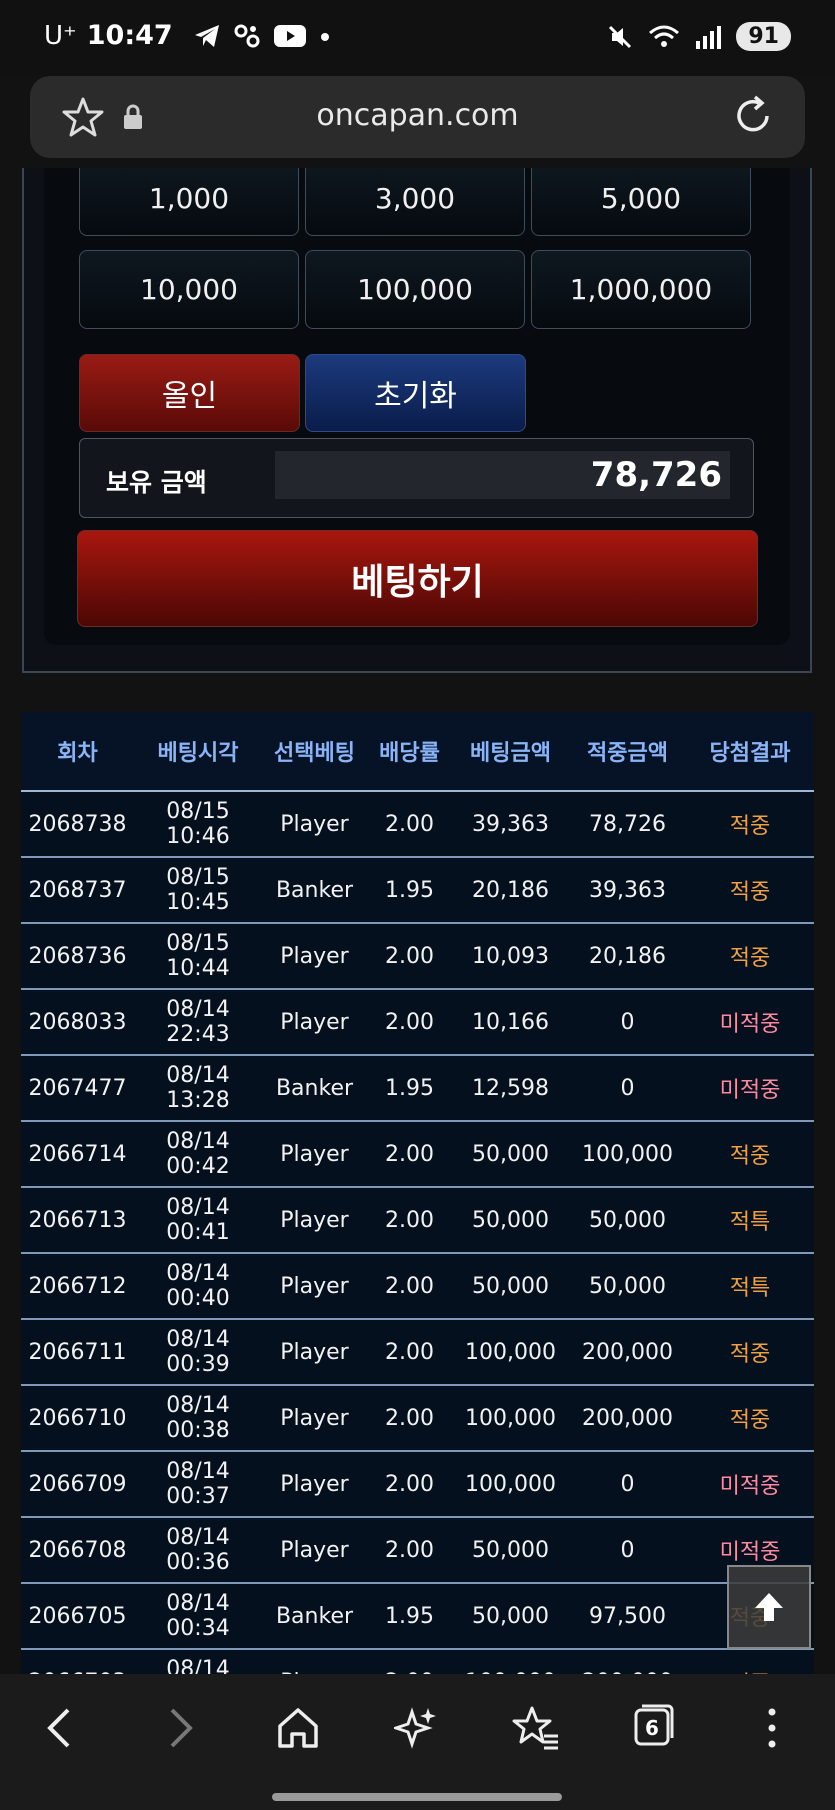  What do you see at coordinates (627, 1352) in the screenshot?
I see `cell-win-amount: 200,000` at bounding box center [627, 1352].